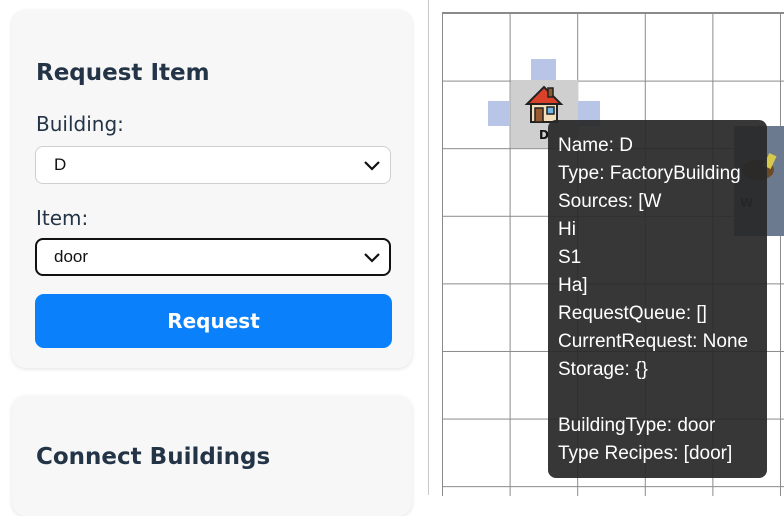  I want to click on item-select: door, so click(213, 257).